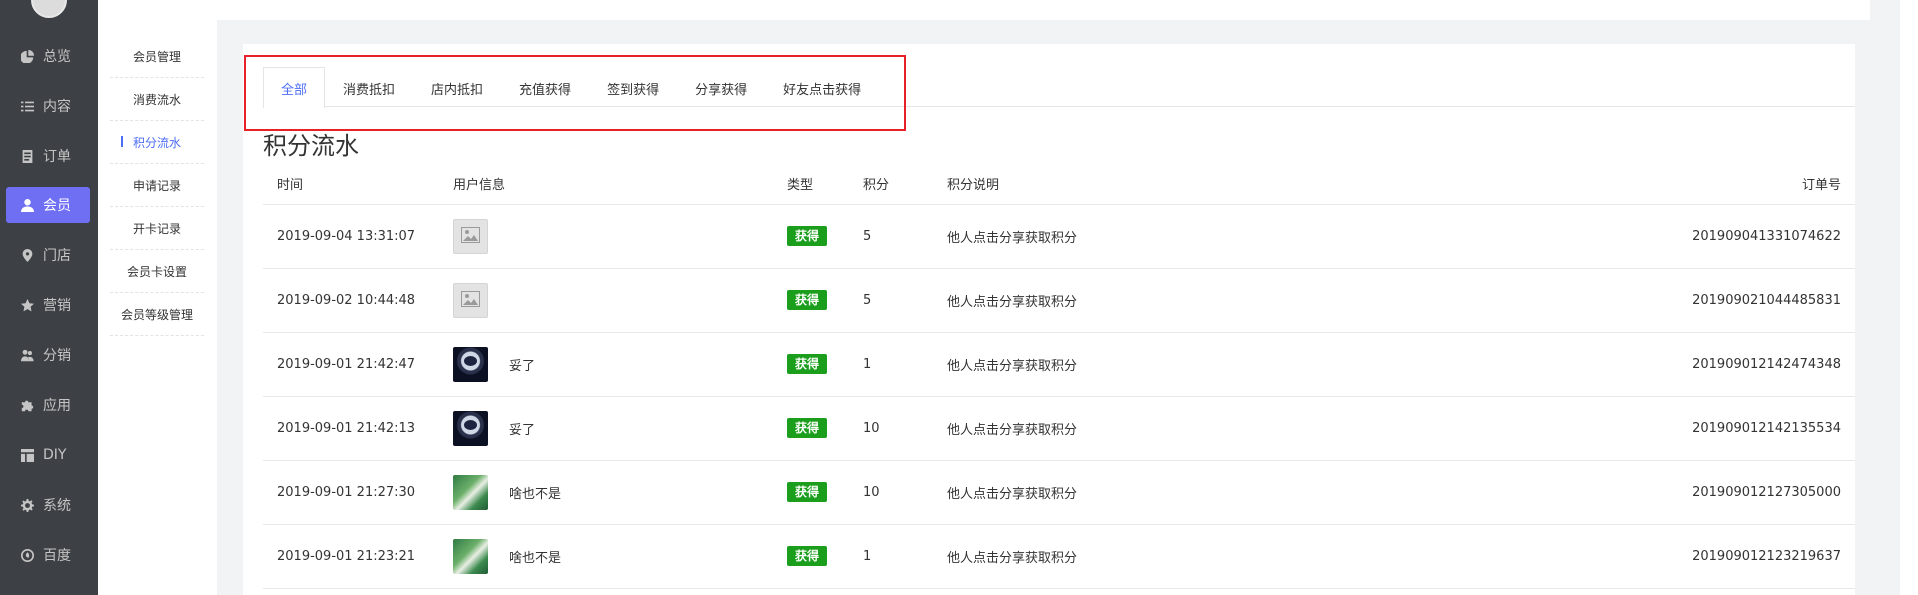 The image size is (1918, 595). Describe the element at coordinates (27, 305) in the screenshot. I see `star-icon` at that location.